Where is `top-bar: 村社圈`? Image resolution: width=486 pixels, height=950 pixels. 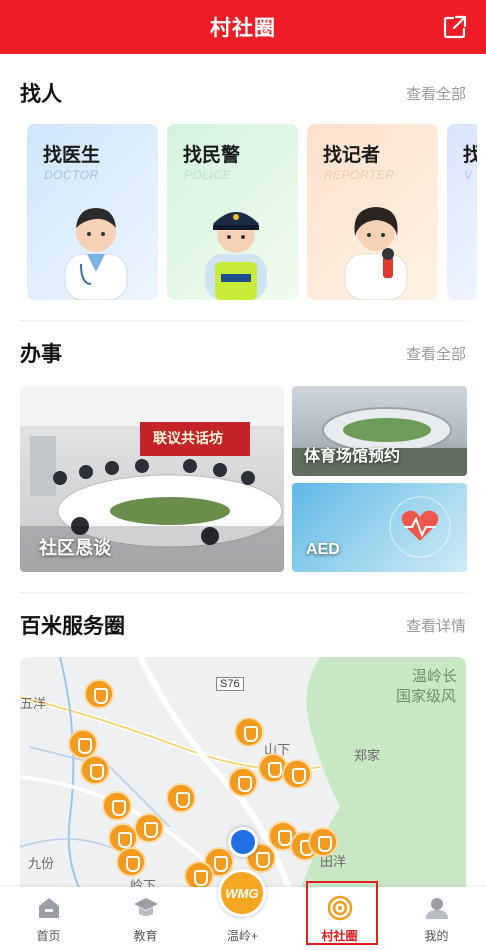 top-bar: 村社圈 is located at coordinates (243, 27).